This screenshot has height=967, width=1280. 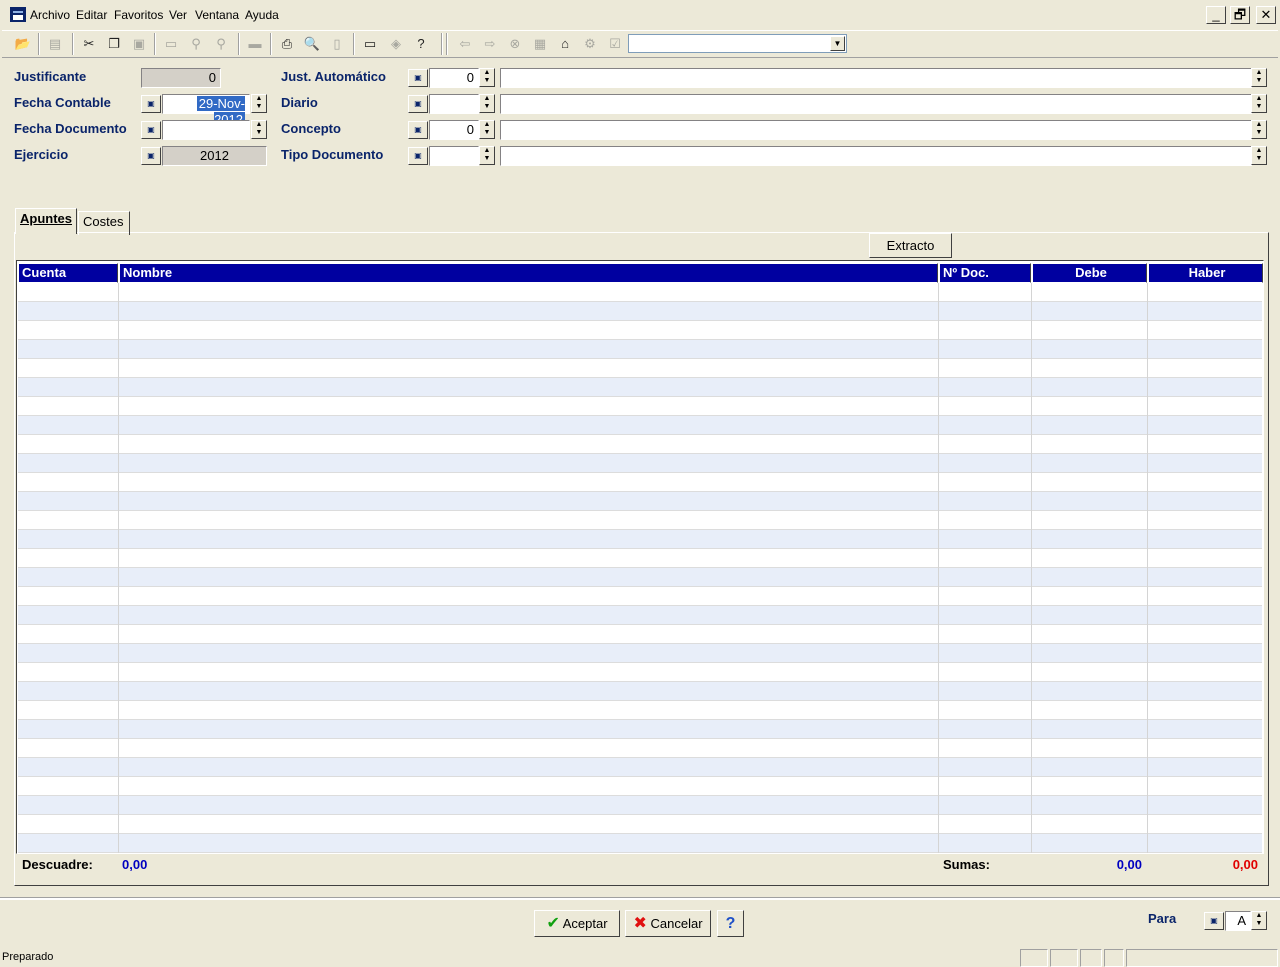 What do you see at coordinates (418, 104) in the screenshot?
I see `diario-picker-button: ▣` at bounding box center [418, 104].